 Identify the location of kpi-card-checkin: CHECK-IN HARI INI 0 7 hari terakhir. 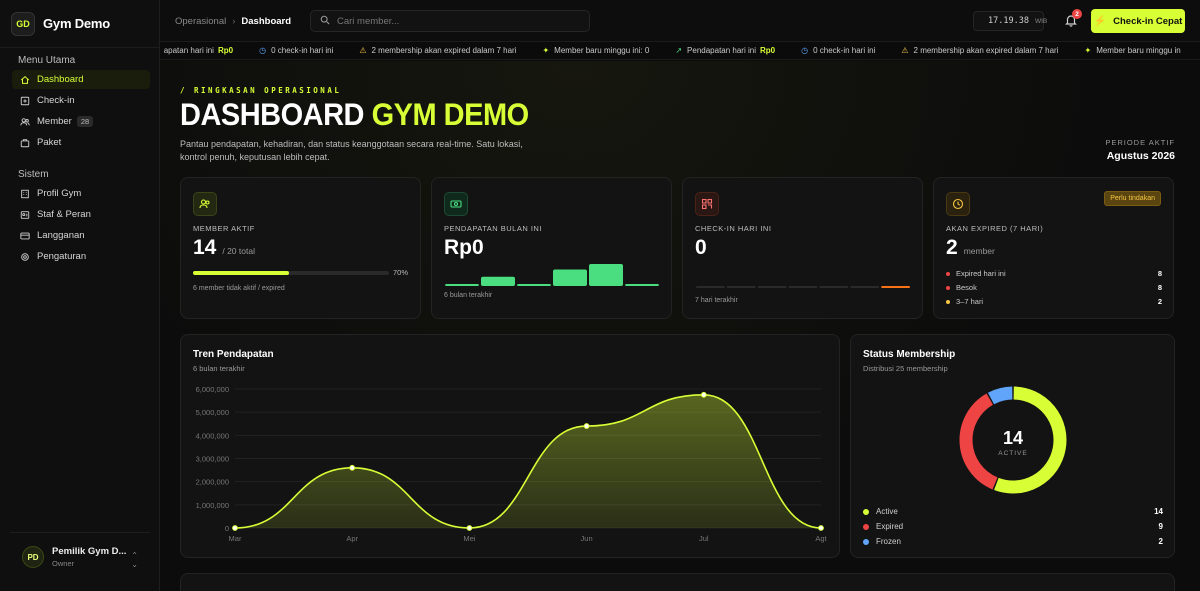
(802, 248).